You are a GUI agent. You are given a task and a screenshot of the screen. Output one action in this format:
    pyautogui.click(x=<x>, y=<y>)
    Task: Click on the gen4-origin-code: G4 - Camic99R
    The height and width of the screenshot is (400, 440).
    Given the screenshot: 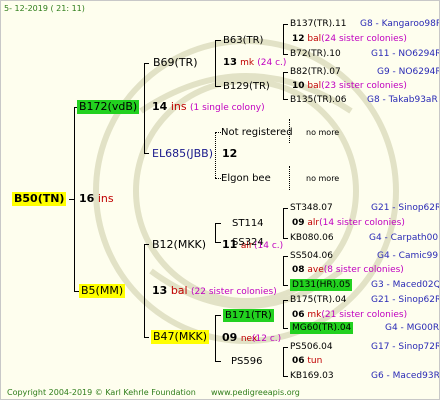 What is the action you would take?
    pyautogui.click(x=408, y=256)
    